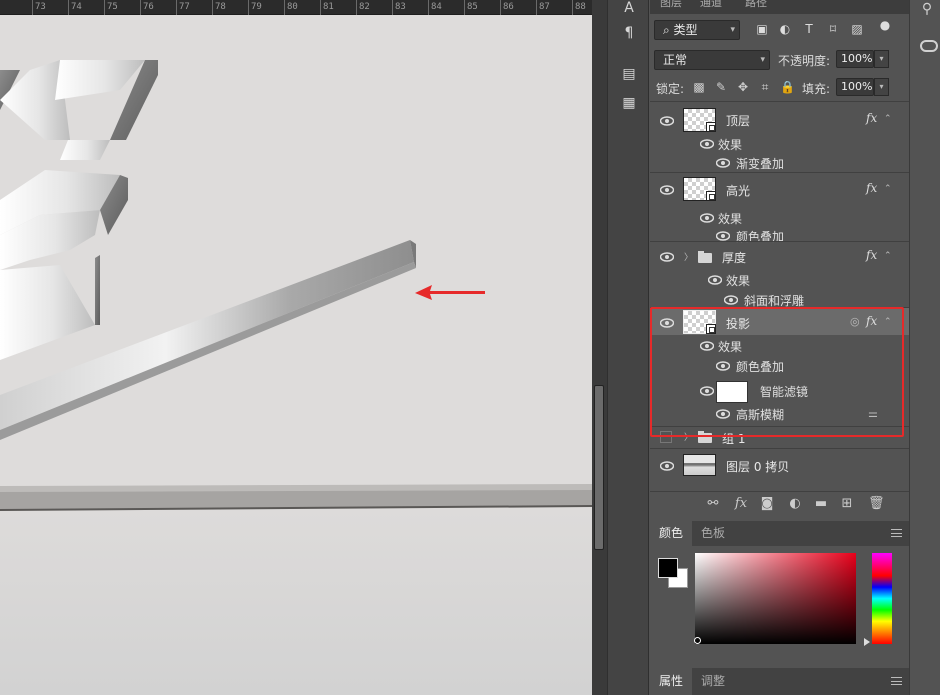  What do you see at coordinates (779, 138) in the screenshot?
I see `layer-row-top: 顶层 fx ⌃ 效果 渐变叠加` at bounding box center [779, 138].